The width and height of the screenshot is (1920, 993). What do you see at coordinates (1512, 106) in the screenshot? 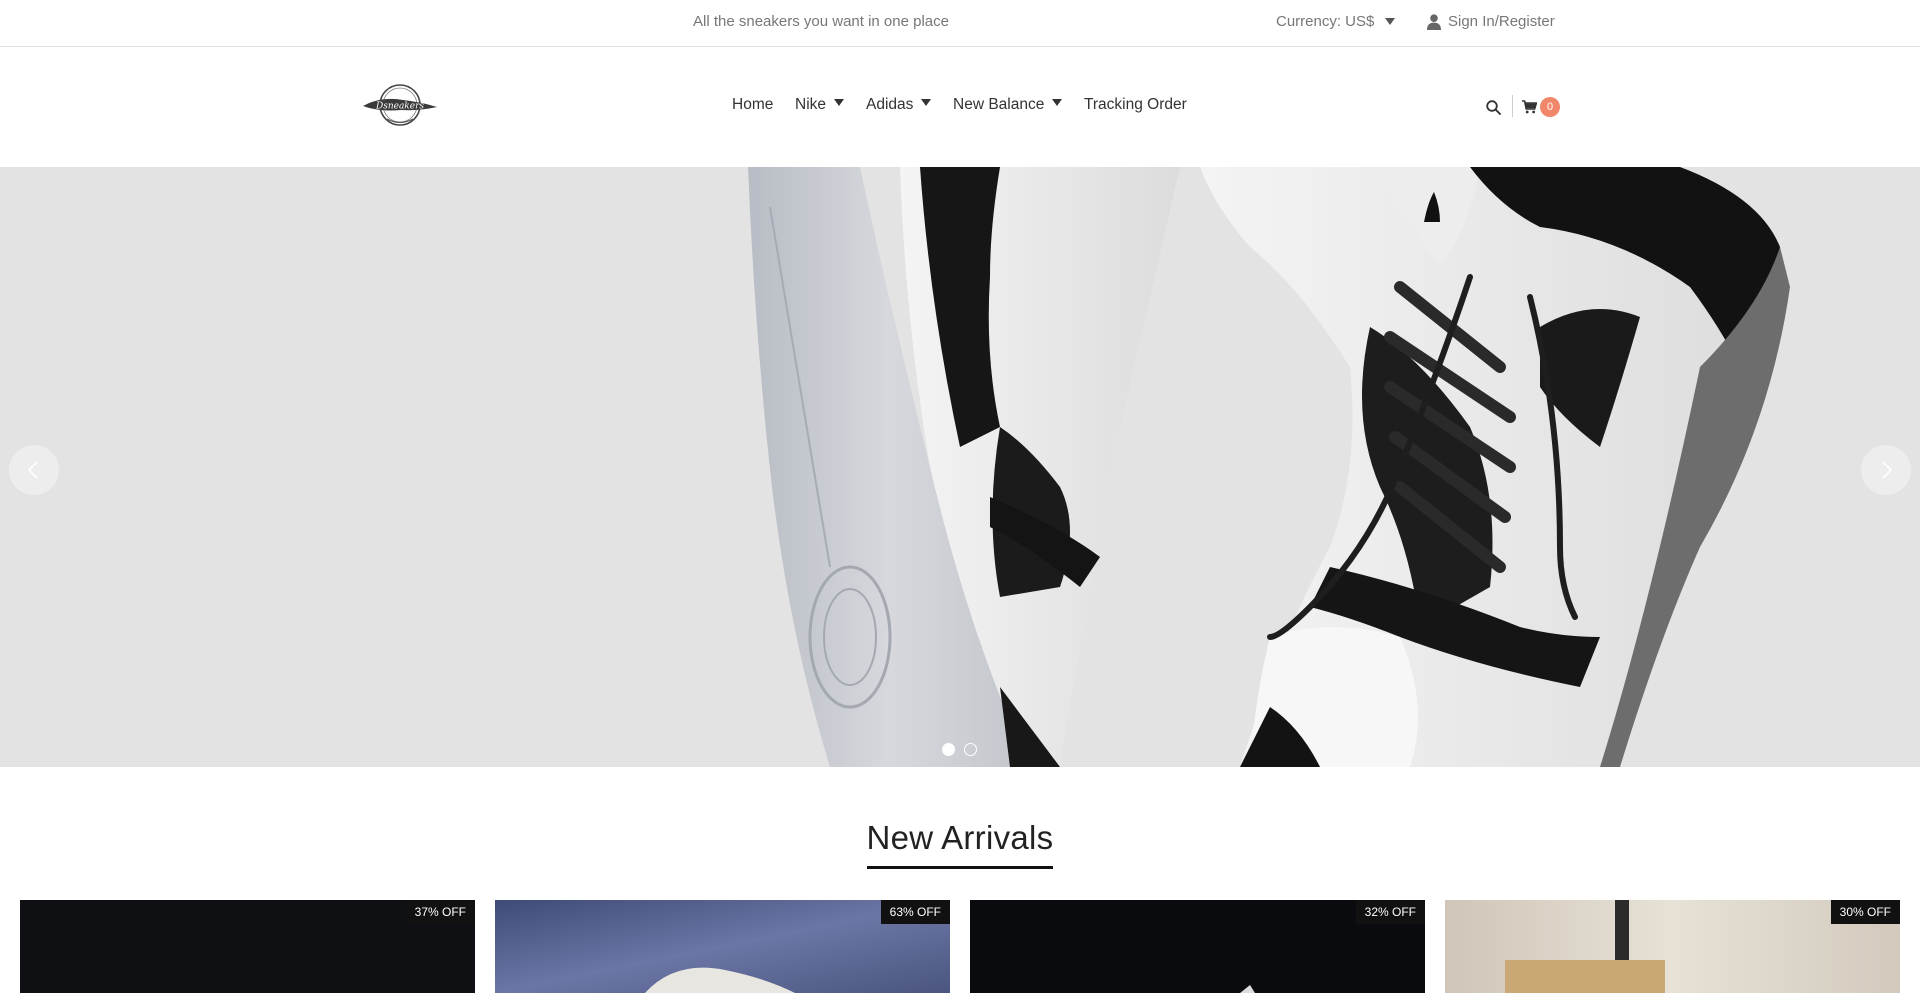
I see `header-divider` at bounding box center [1512, 106].